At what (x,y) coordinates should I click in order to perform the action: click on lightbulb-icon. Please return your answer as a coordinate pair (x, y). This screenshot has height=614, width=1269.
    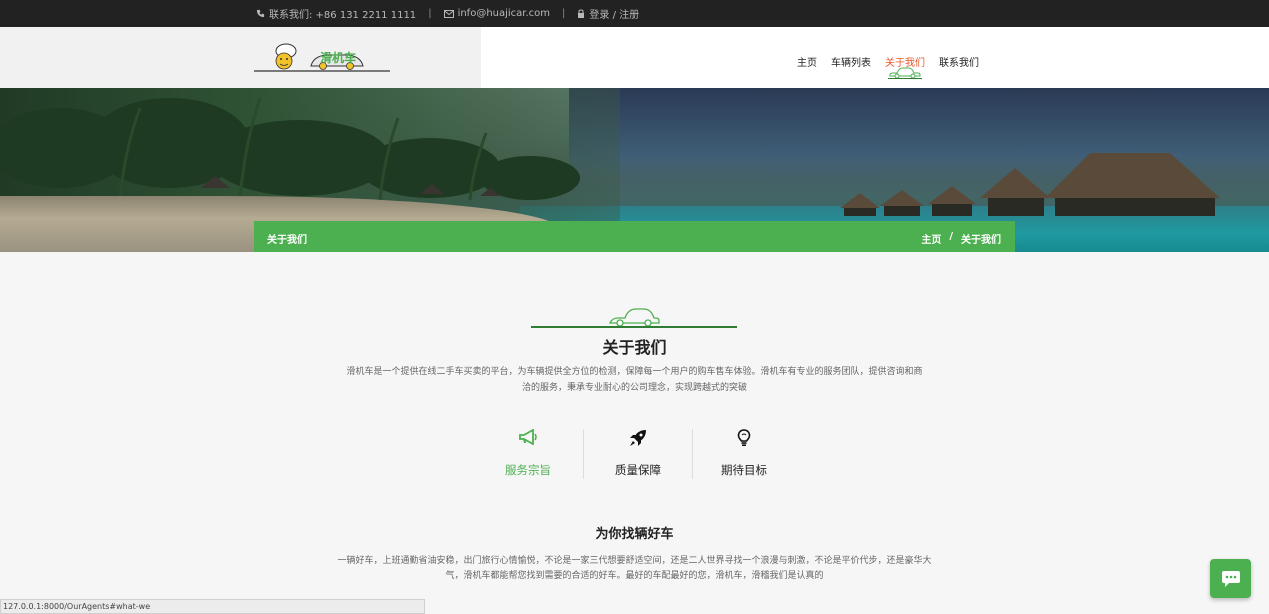
    Looking at the image, I should click on (744, 437).